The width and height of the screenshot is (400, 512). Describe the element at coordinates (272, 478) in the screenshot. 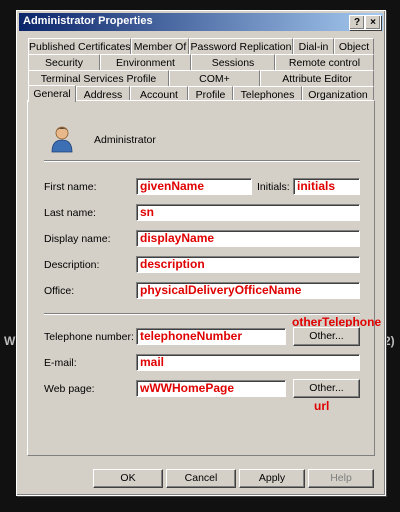

I see `apply-button: Apply` at that location.